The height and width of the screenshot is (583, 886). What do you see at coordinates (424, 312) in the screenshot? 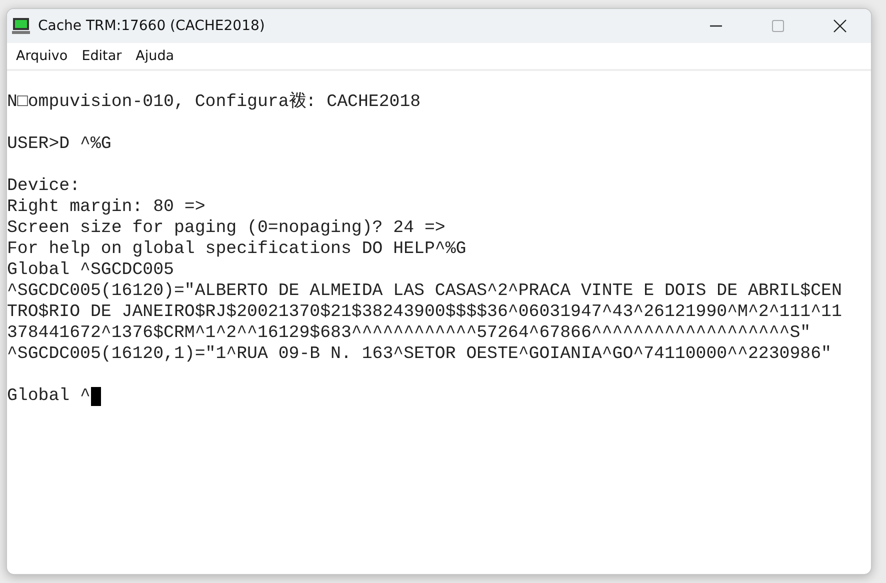
I see `terminal-line: TRO$RIO DE JANEIRO$RJ$20021370$21$38243900$$$$36^06031947^43^26121990^M^2^111^11` at bounding box center [424, 312].